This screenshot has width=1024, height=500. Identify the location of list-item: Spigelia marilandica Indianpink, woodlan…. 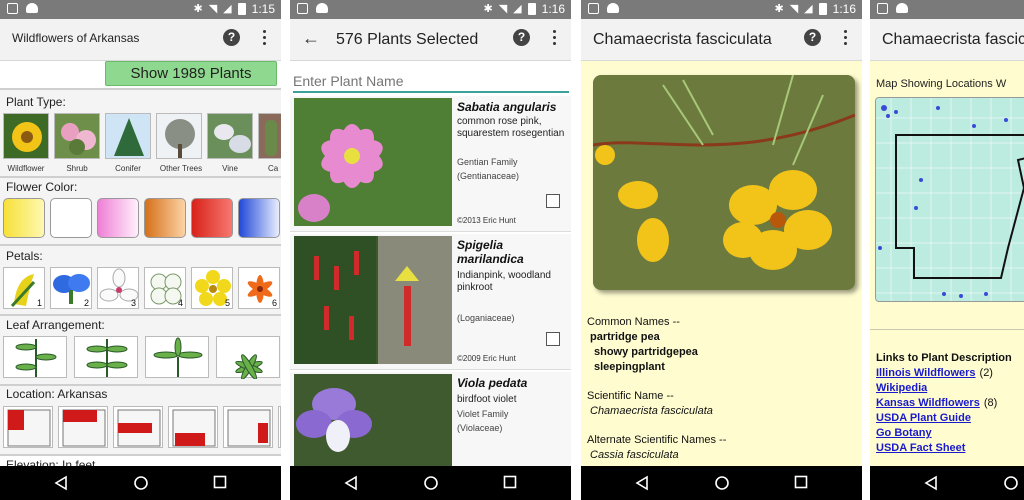
(430, 302).